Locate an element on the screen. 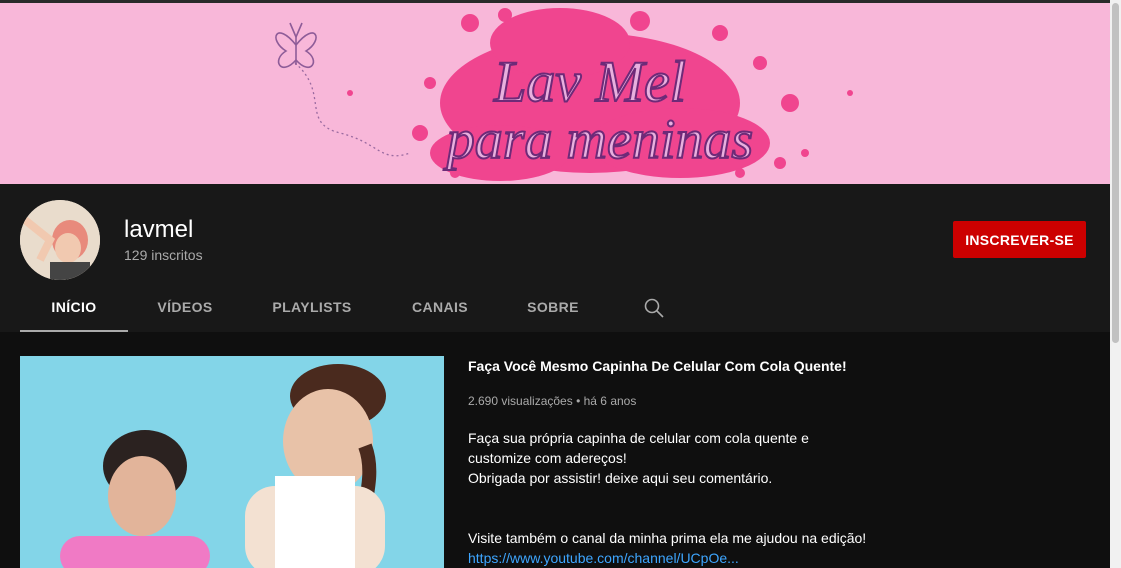 The height and width of the screenshot is (568, 1121). tab-videos: VÍDEOS is located at coordinates (185, 307).